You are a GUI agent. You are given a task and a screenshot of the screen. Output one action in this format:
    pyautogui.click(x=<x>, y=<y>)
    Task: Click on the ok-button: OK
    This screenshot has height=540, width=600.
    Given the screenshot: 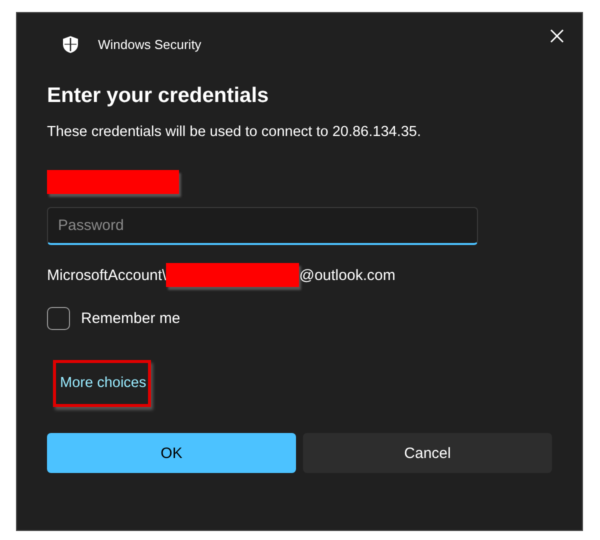 What is the action you would take?
    pyautogui.click(x=171, y=453)
    